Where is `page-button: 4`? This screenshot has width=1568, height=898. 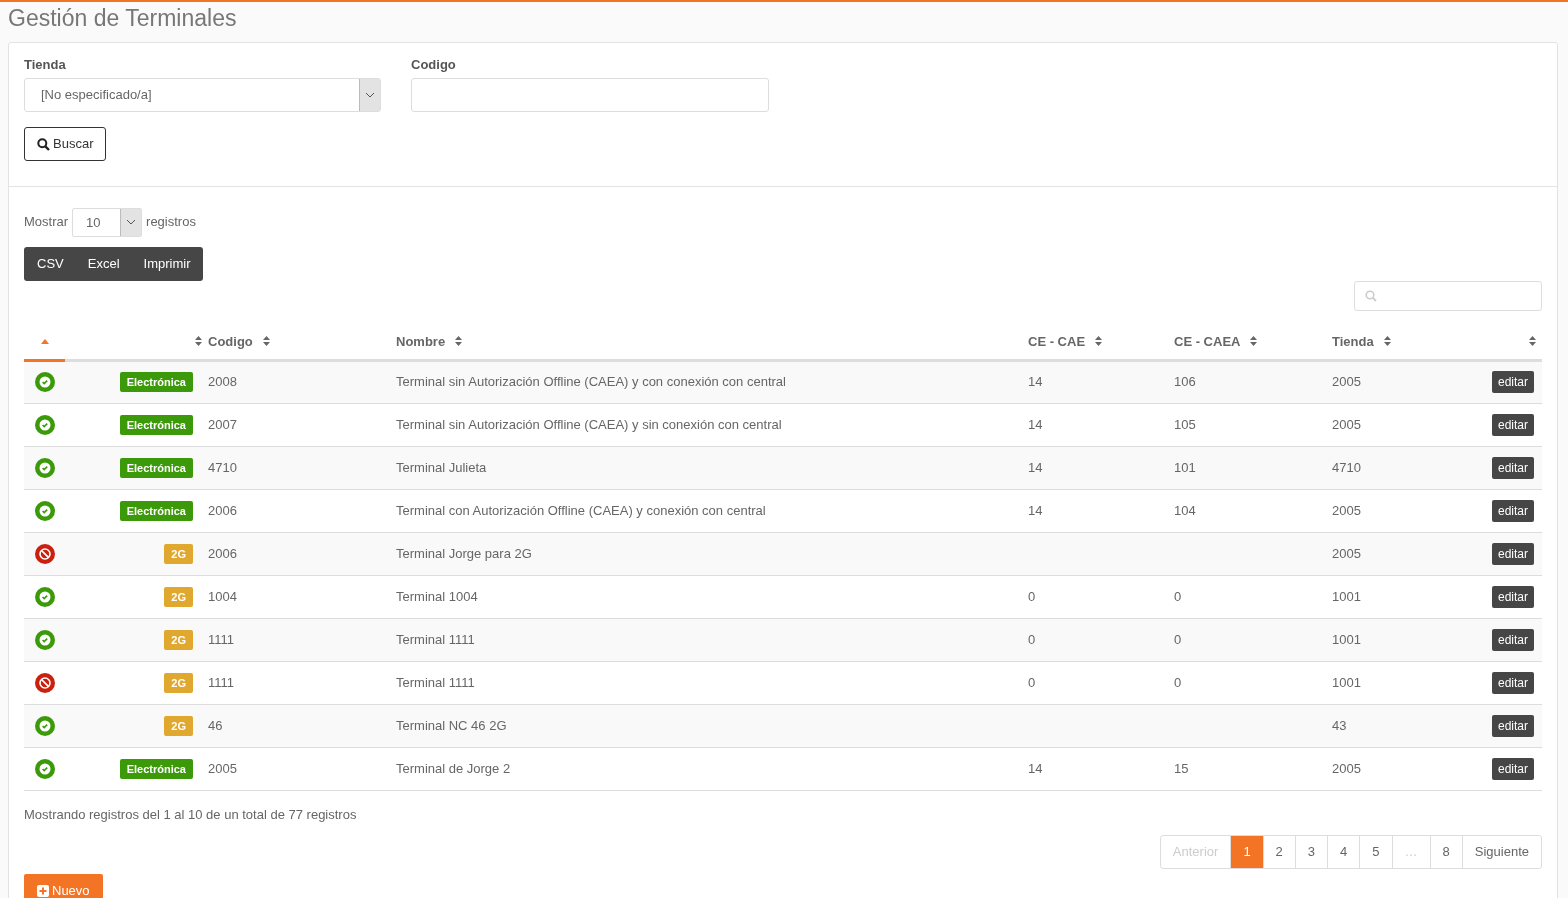
page-button: 4 is located at coordinates (1343, 852).